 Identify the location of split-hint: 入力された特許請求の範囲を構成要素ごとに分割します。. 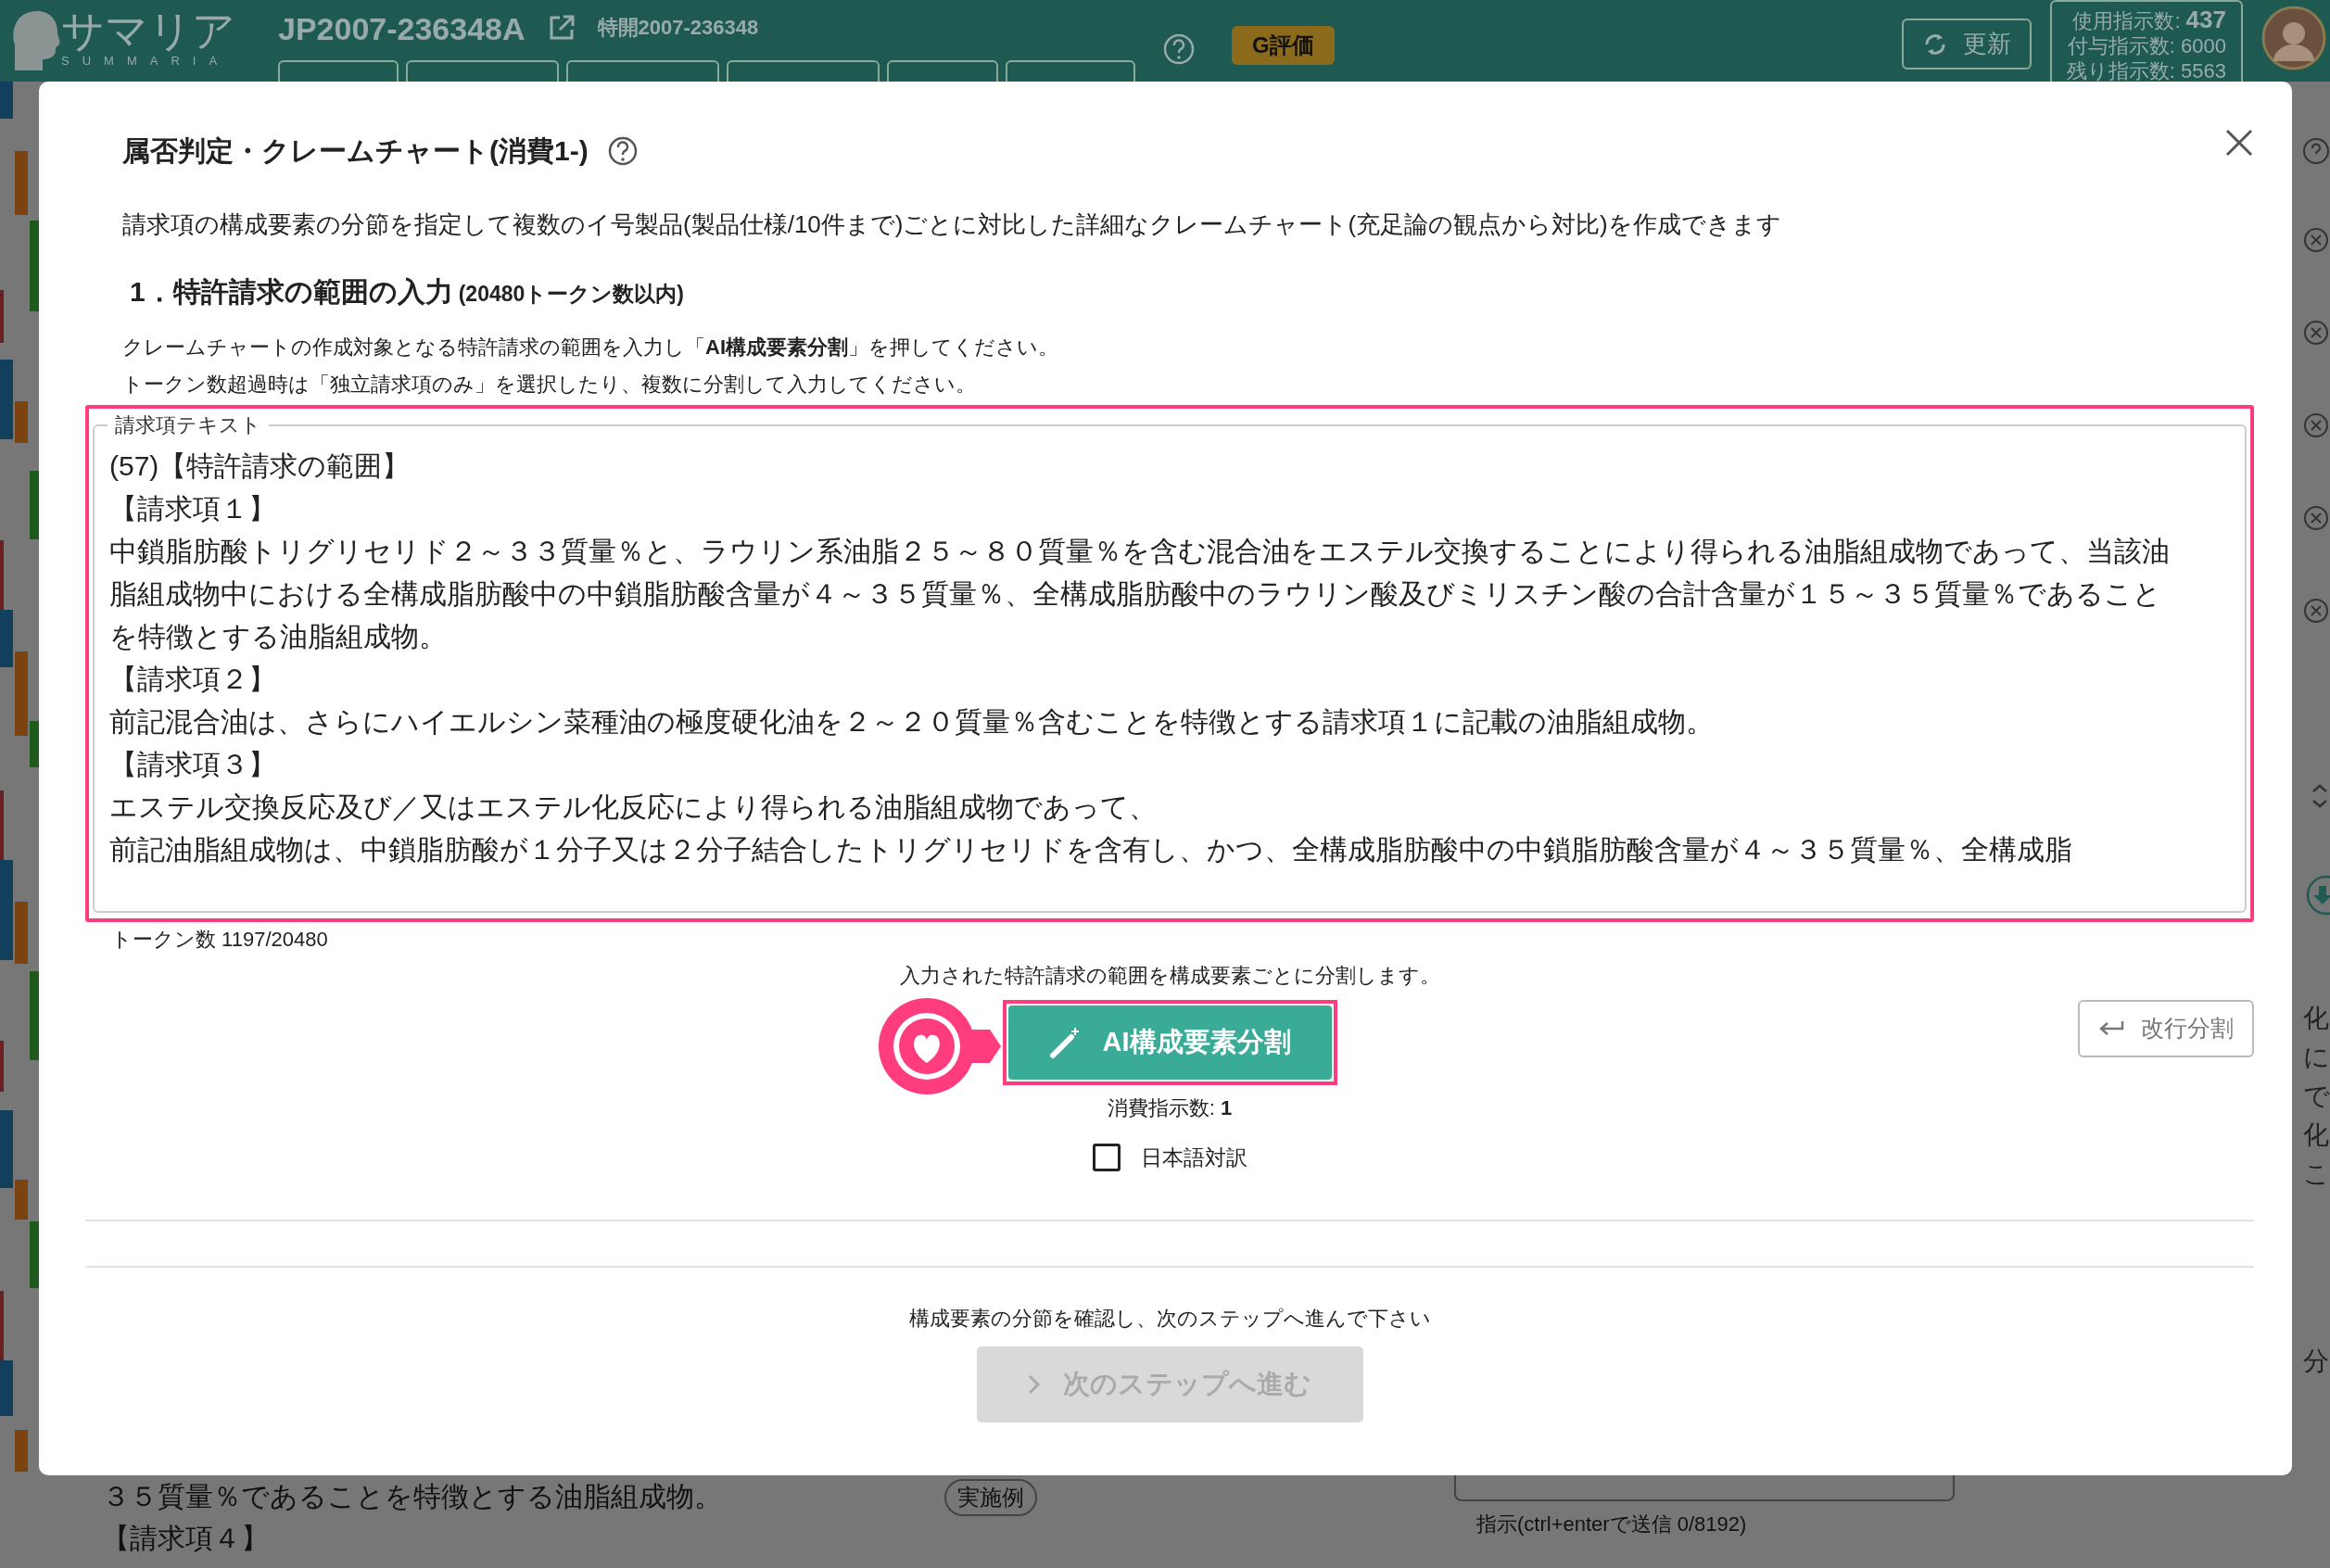
(1169, 976).